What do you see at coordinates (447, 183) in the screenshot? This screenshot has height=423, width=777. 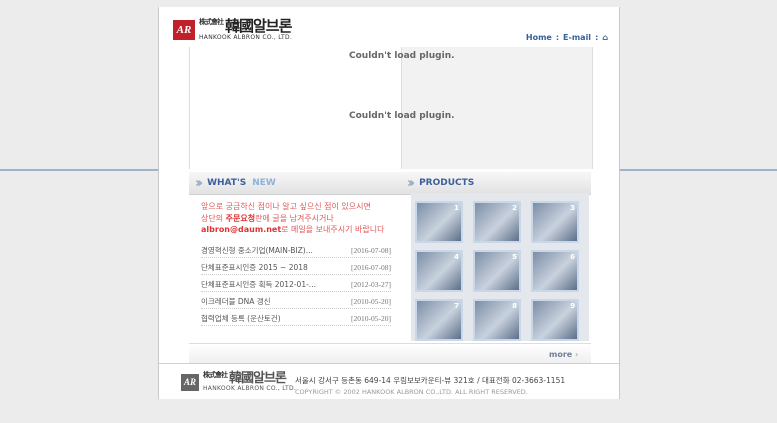 I see `products-title: PRODUCTS` at bounding box center [447, 183].